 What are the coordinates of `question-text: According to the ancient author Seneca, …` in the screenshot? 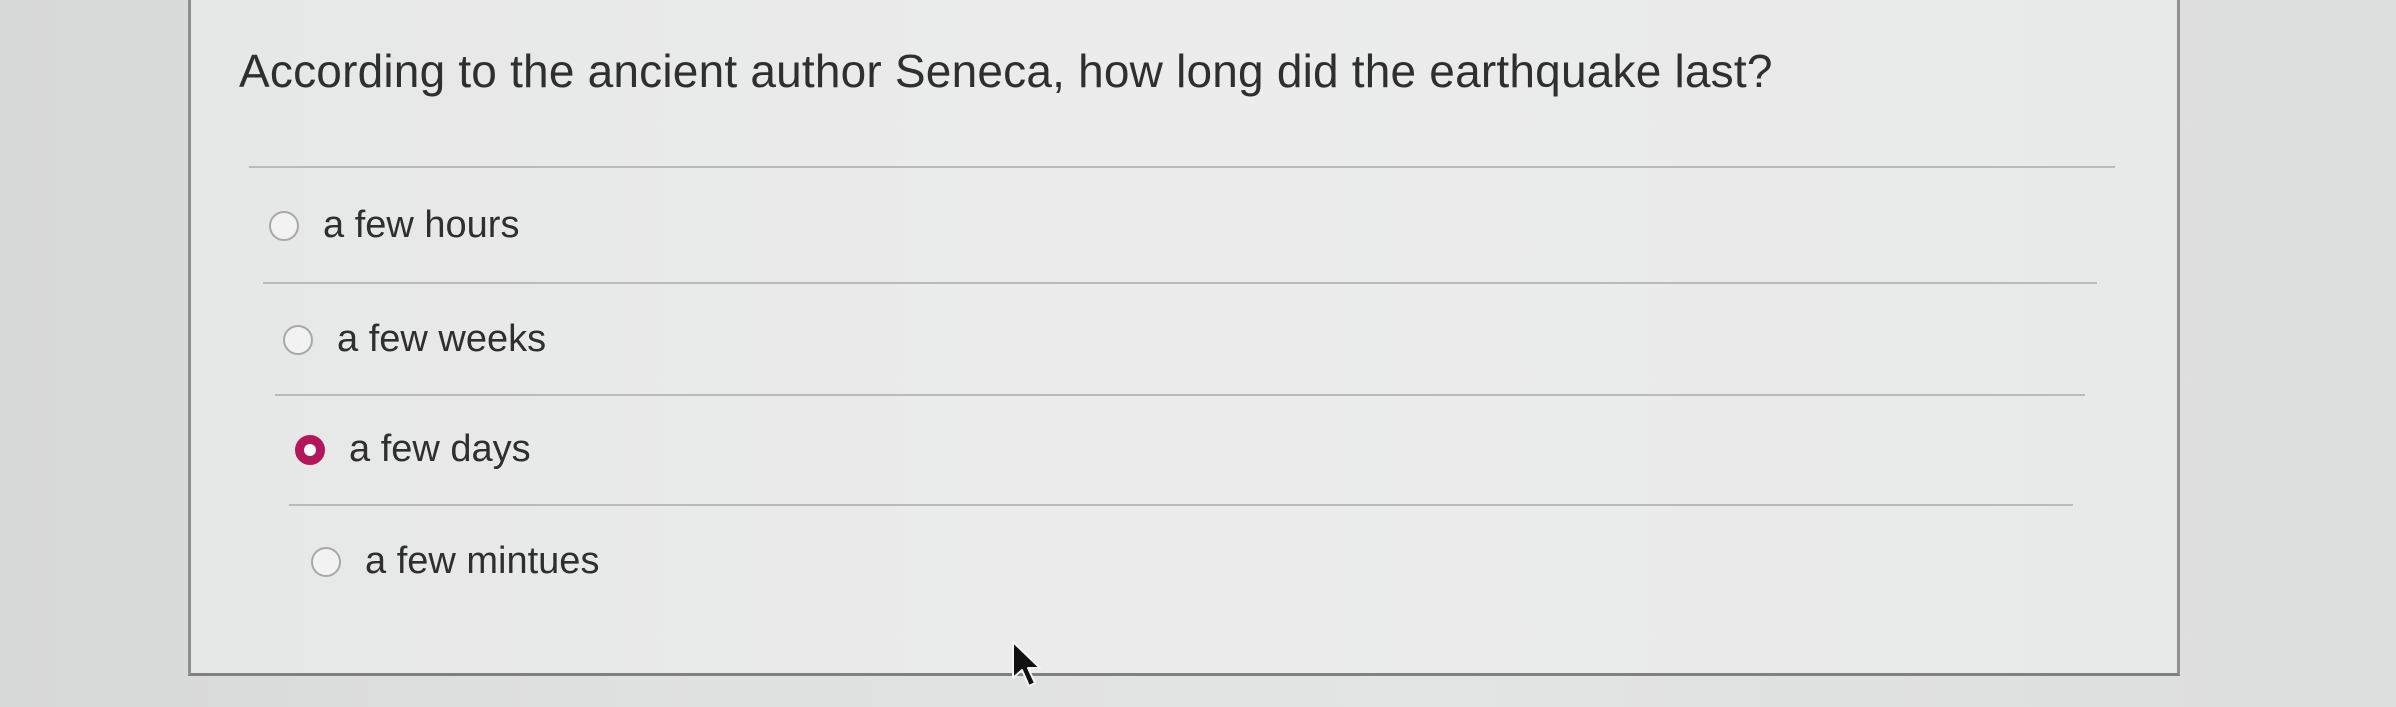 It's located at (1006, 71).